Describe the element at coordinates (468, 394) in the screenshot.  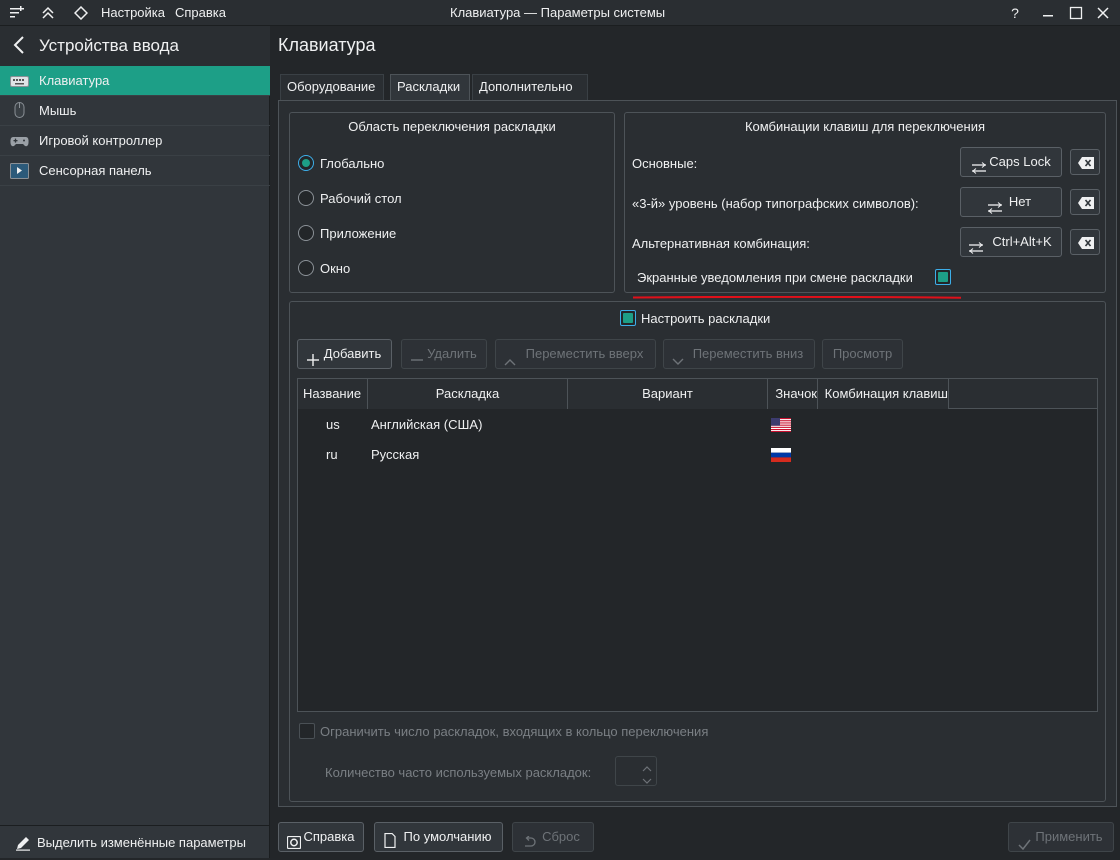
I see `col-layout: Раскладка` at that location.